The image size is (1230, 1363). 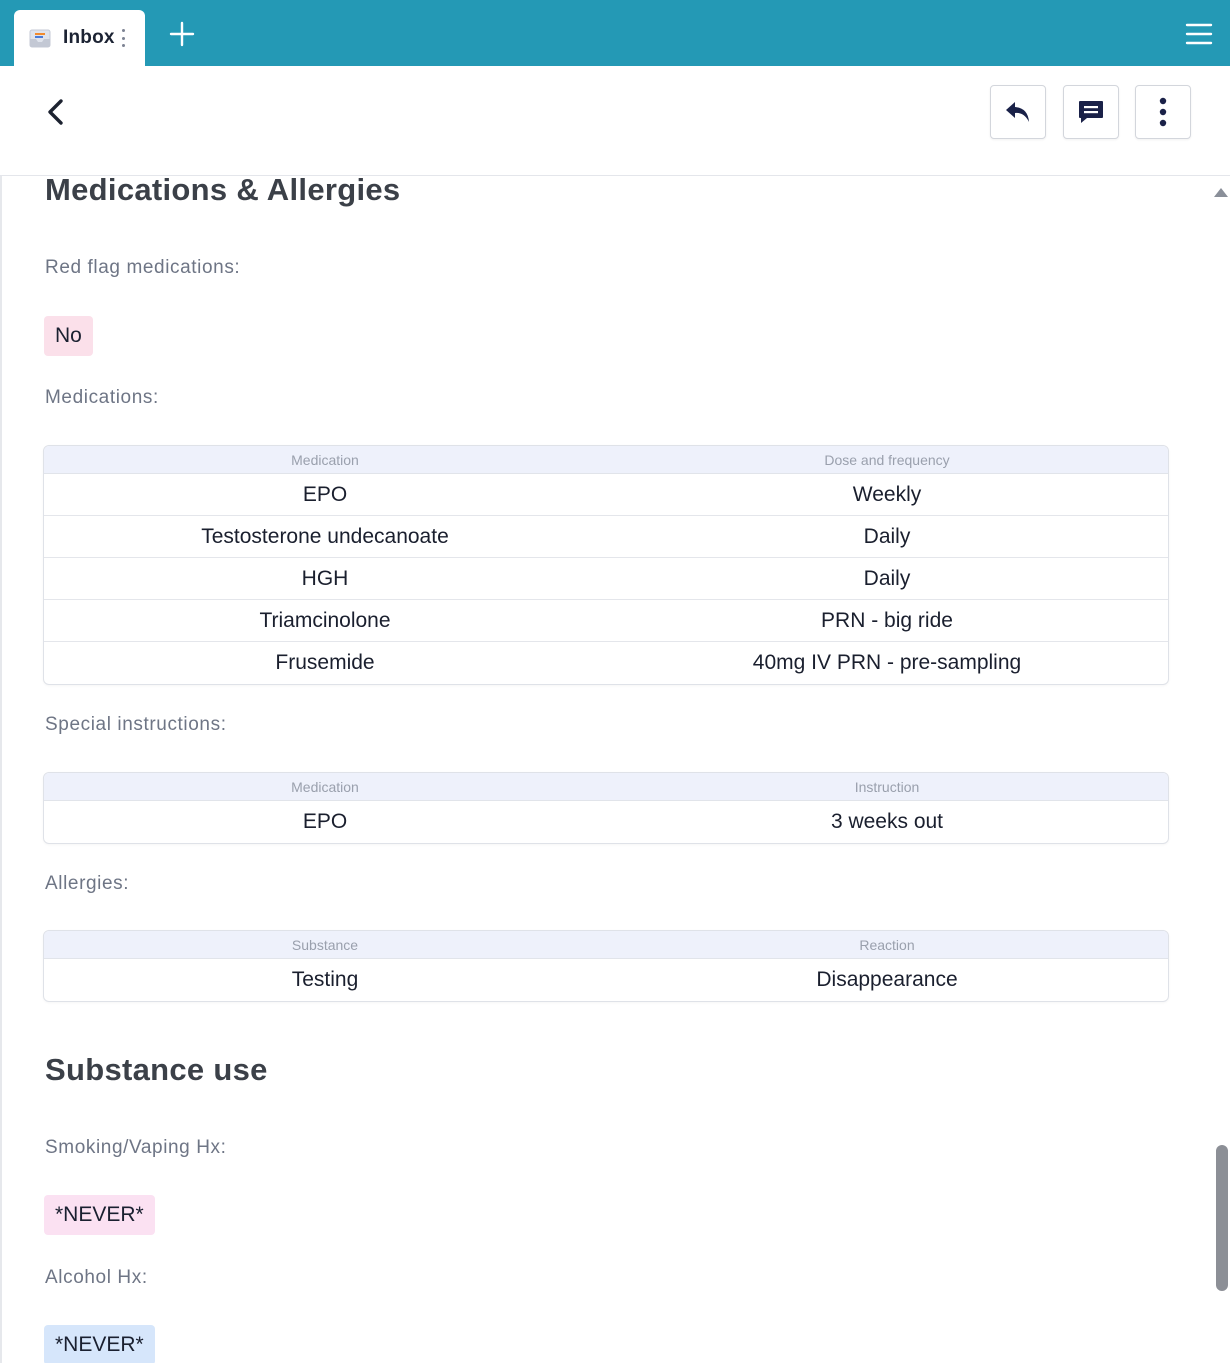 What do you see at coordinates (156, 1069) in the screenshot?
I see `section-heading-substance-use: Substance use` at bounding box center [156, 1069].